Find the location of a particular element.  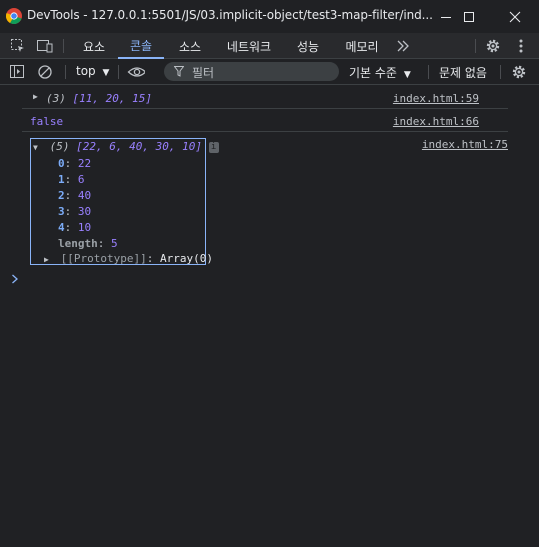

array-length-preview: (3) is located at coordinates (56, 98).